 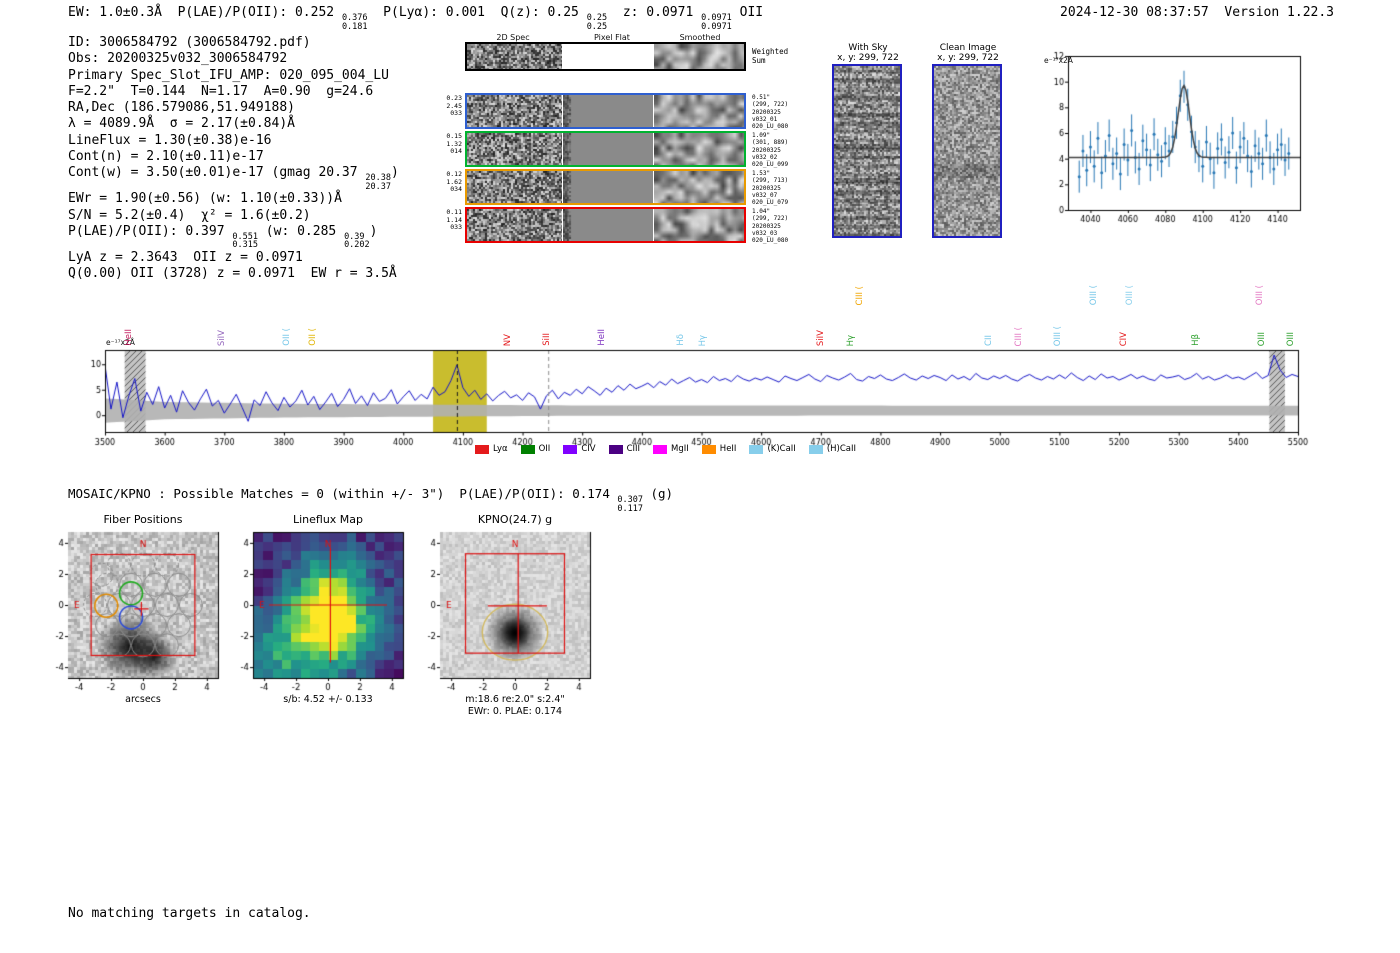 I want to click on col-title-smoothed: Smoothed, so click(x=700, y=37).